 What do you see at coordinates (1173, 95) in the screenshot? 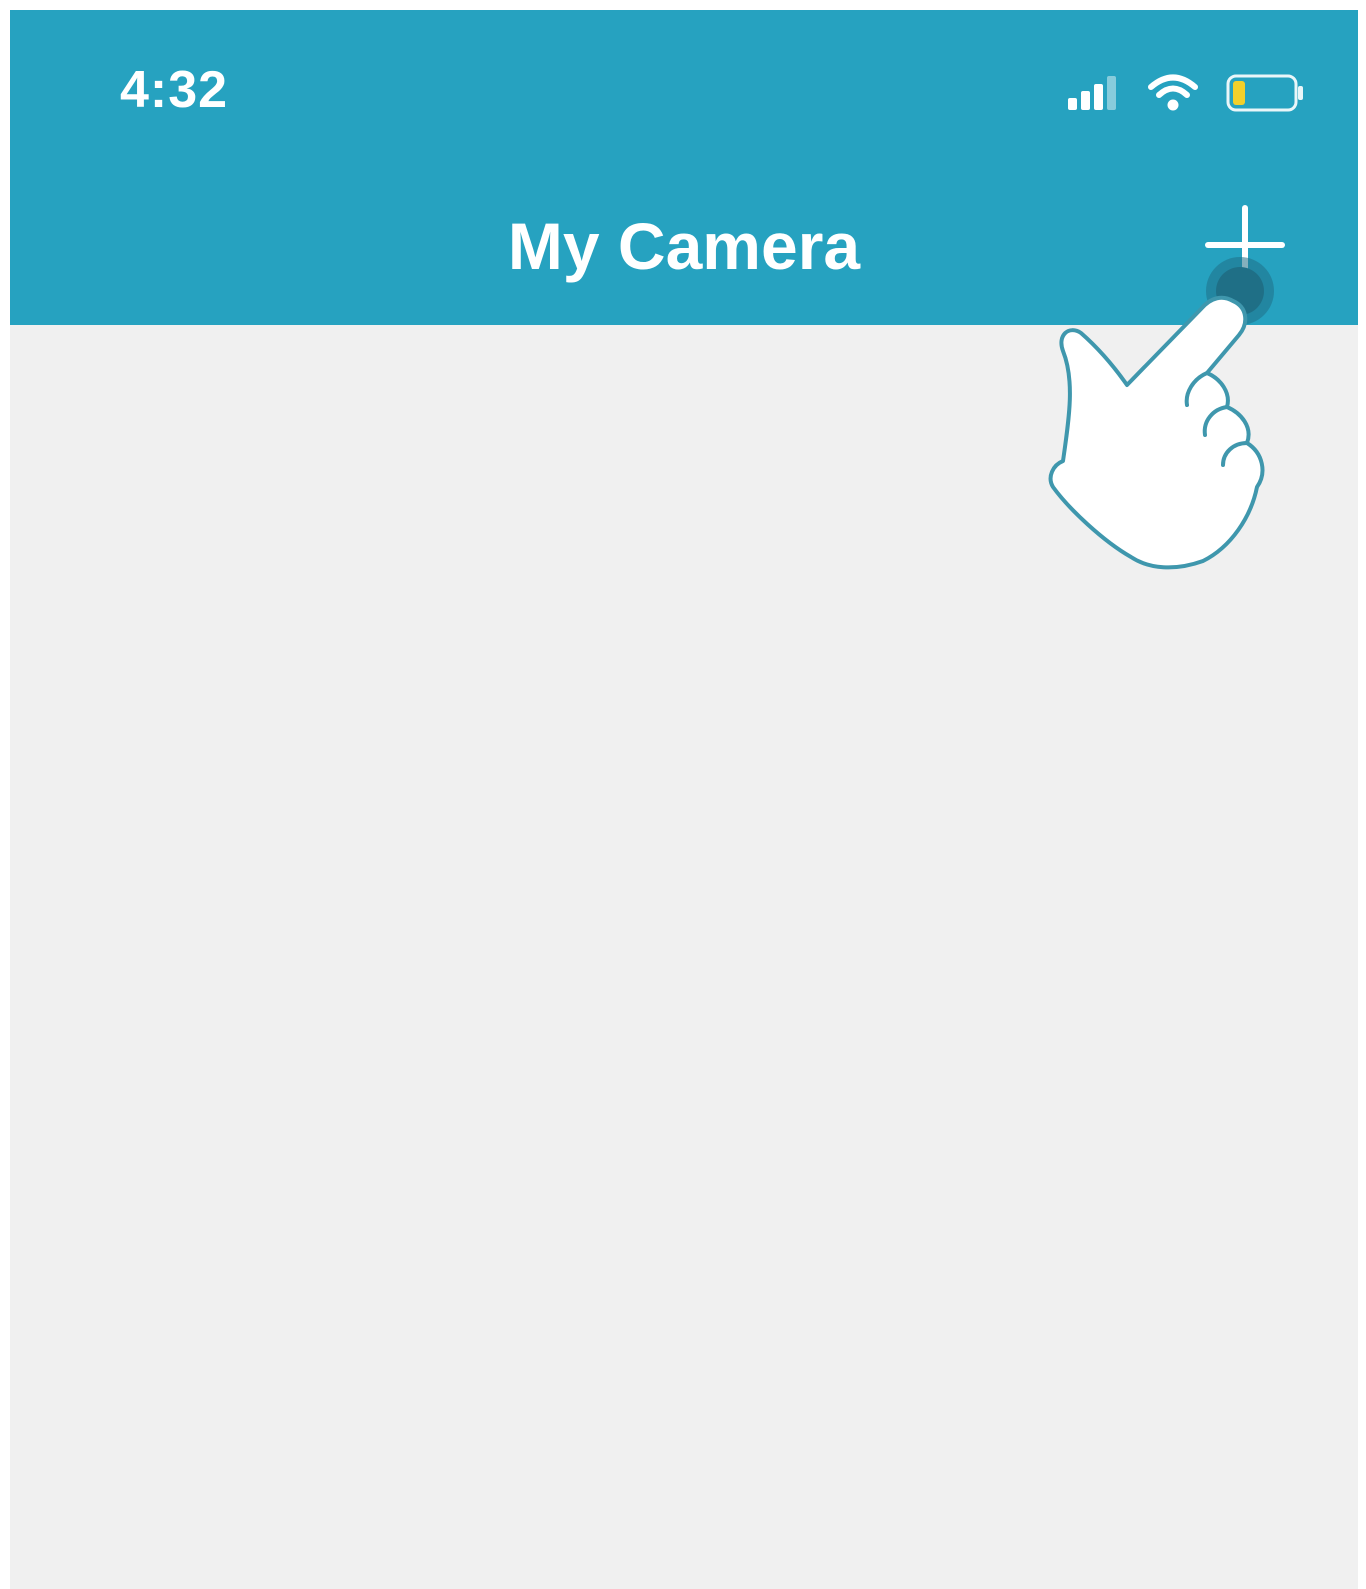
I see `wifi-icon` at bounding box center [1173, 95].